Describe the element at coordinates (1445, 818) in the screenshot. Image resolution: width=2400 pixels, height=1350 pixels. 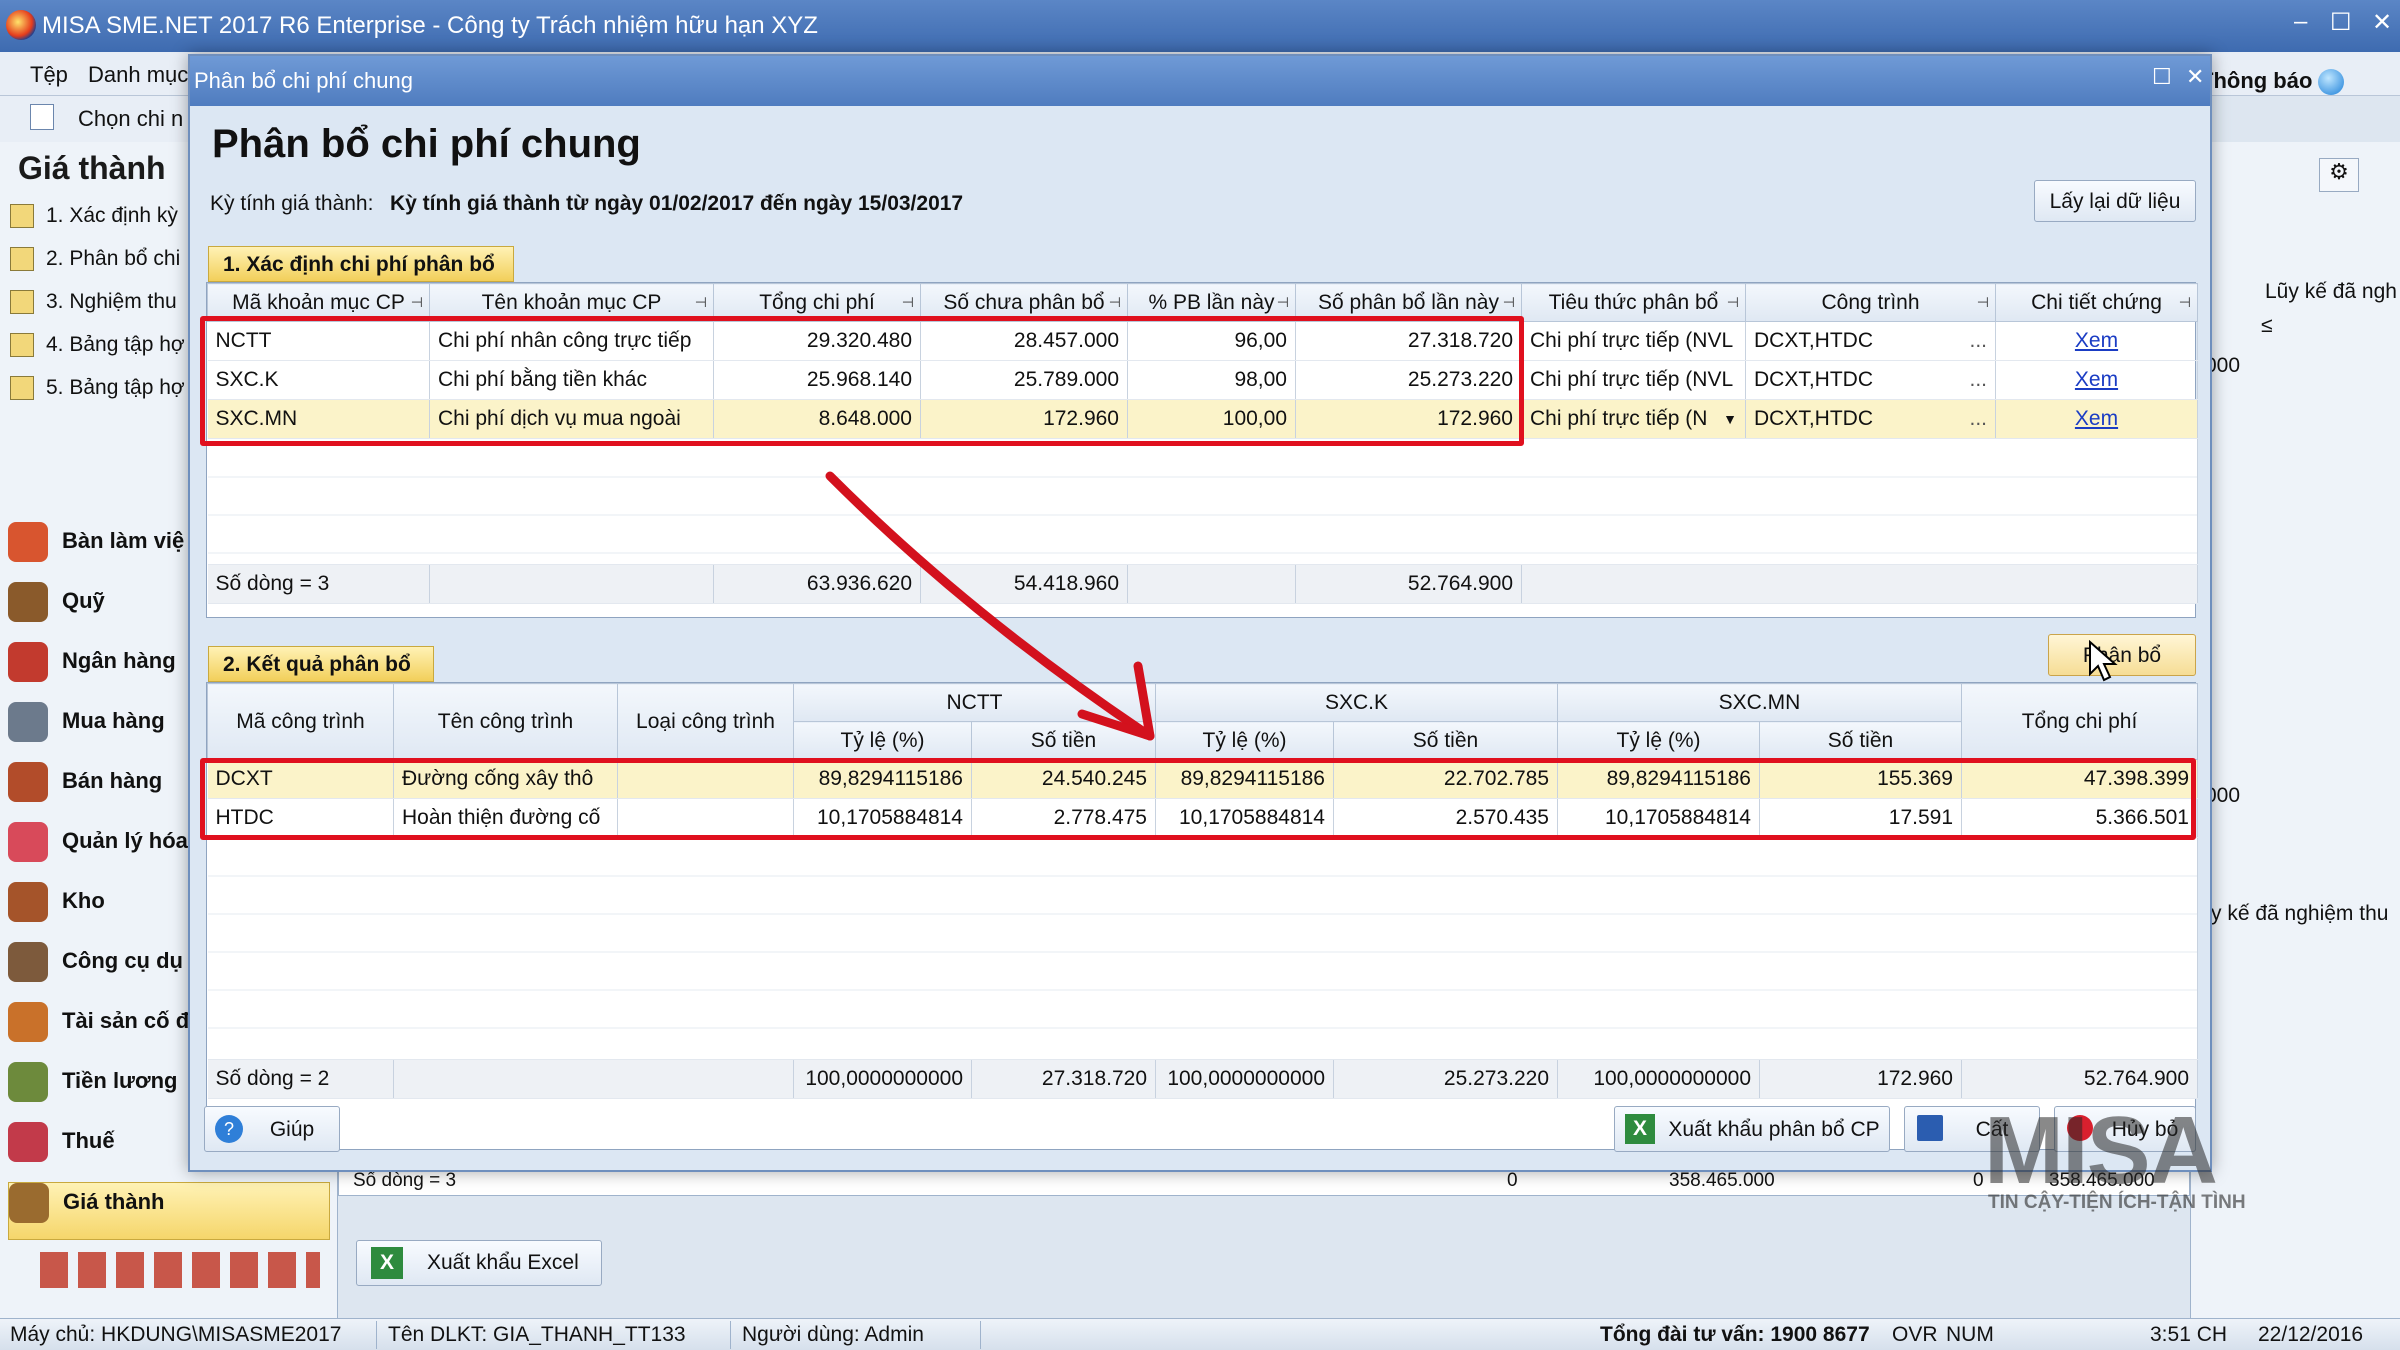
I see `cell-amount: 2.570.435` at that location.